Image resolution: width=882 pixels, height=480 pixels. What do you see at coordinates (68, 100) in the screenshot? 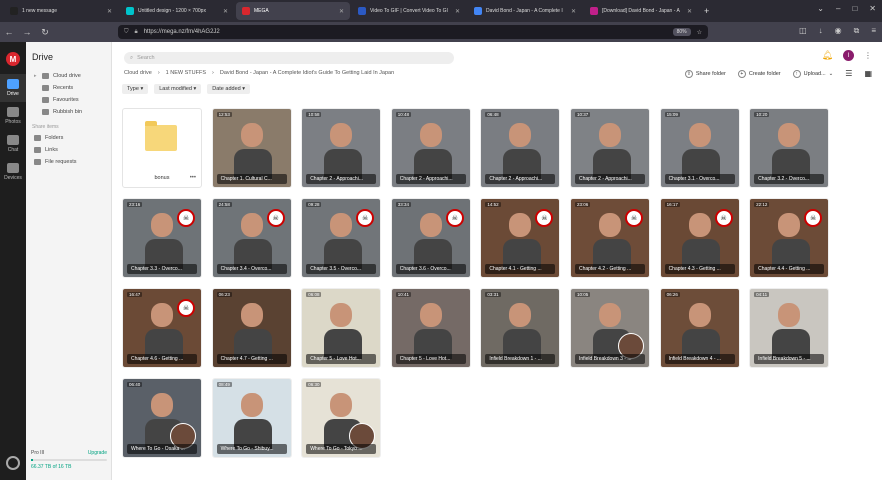
I see `sidebar-item-favourites: Favourites` at bounding box center [68, 100].